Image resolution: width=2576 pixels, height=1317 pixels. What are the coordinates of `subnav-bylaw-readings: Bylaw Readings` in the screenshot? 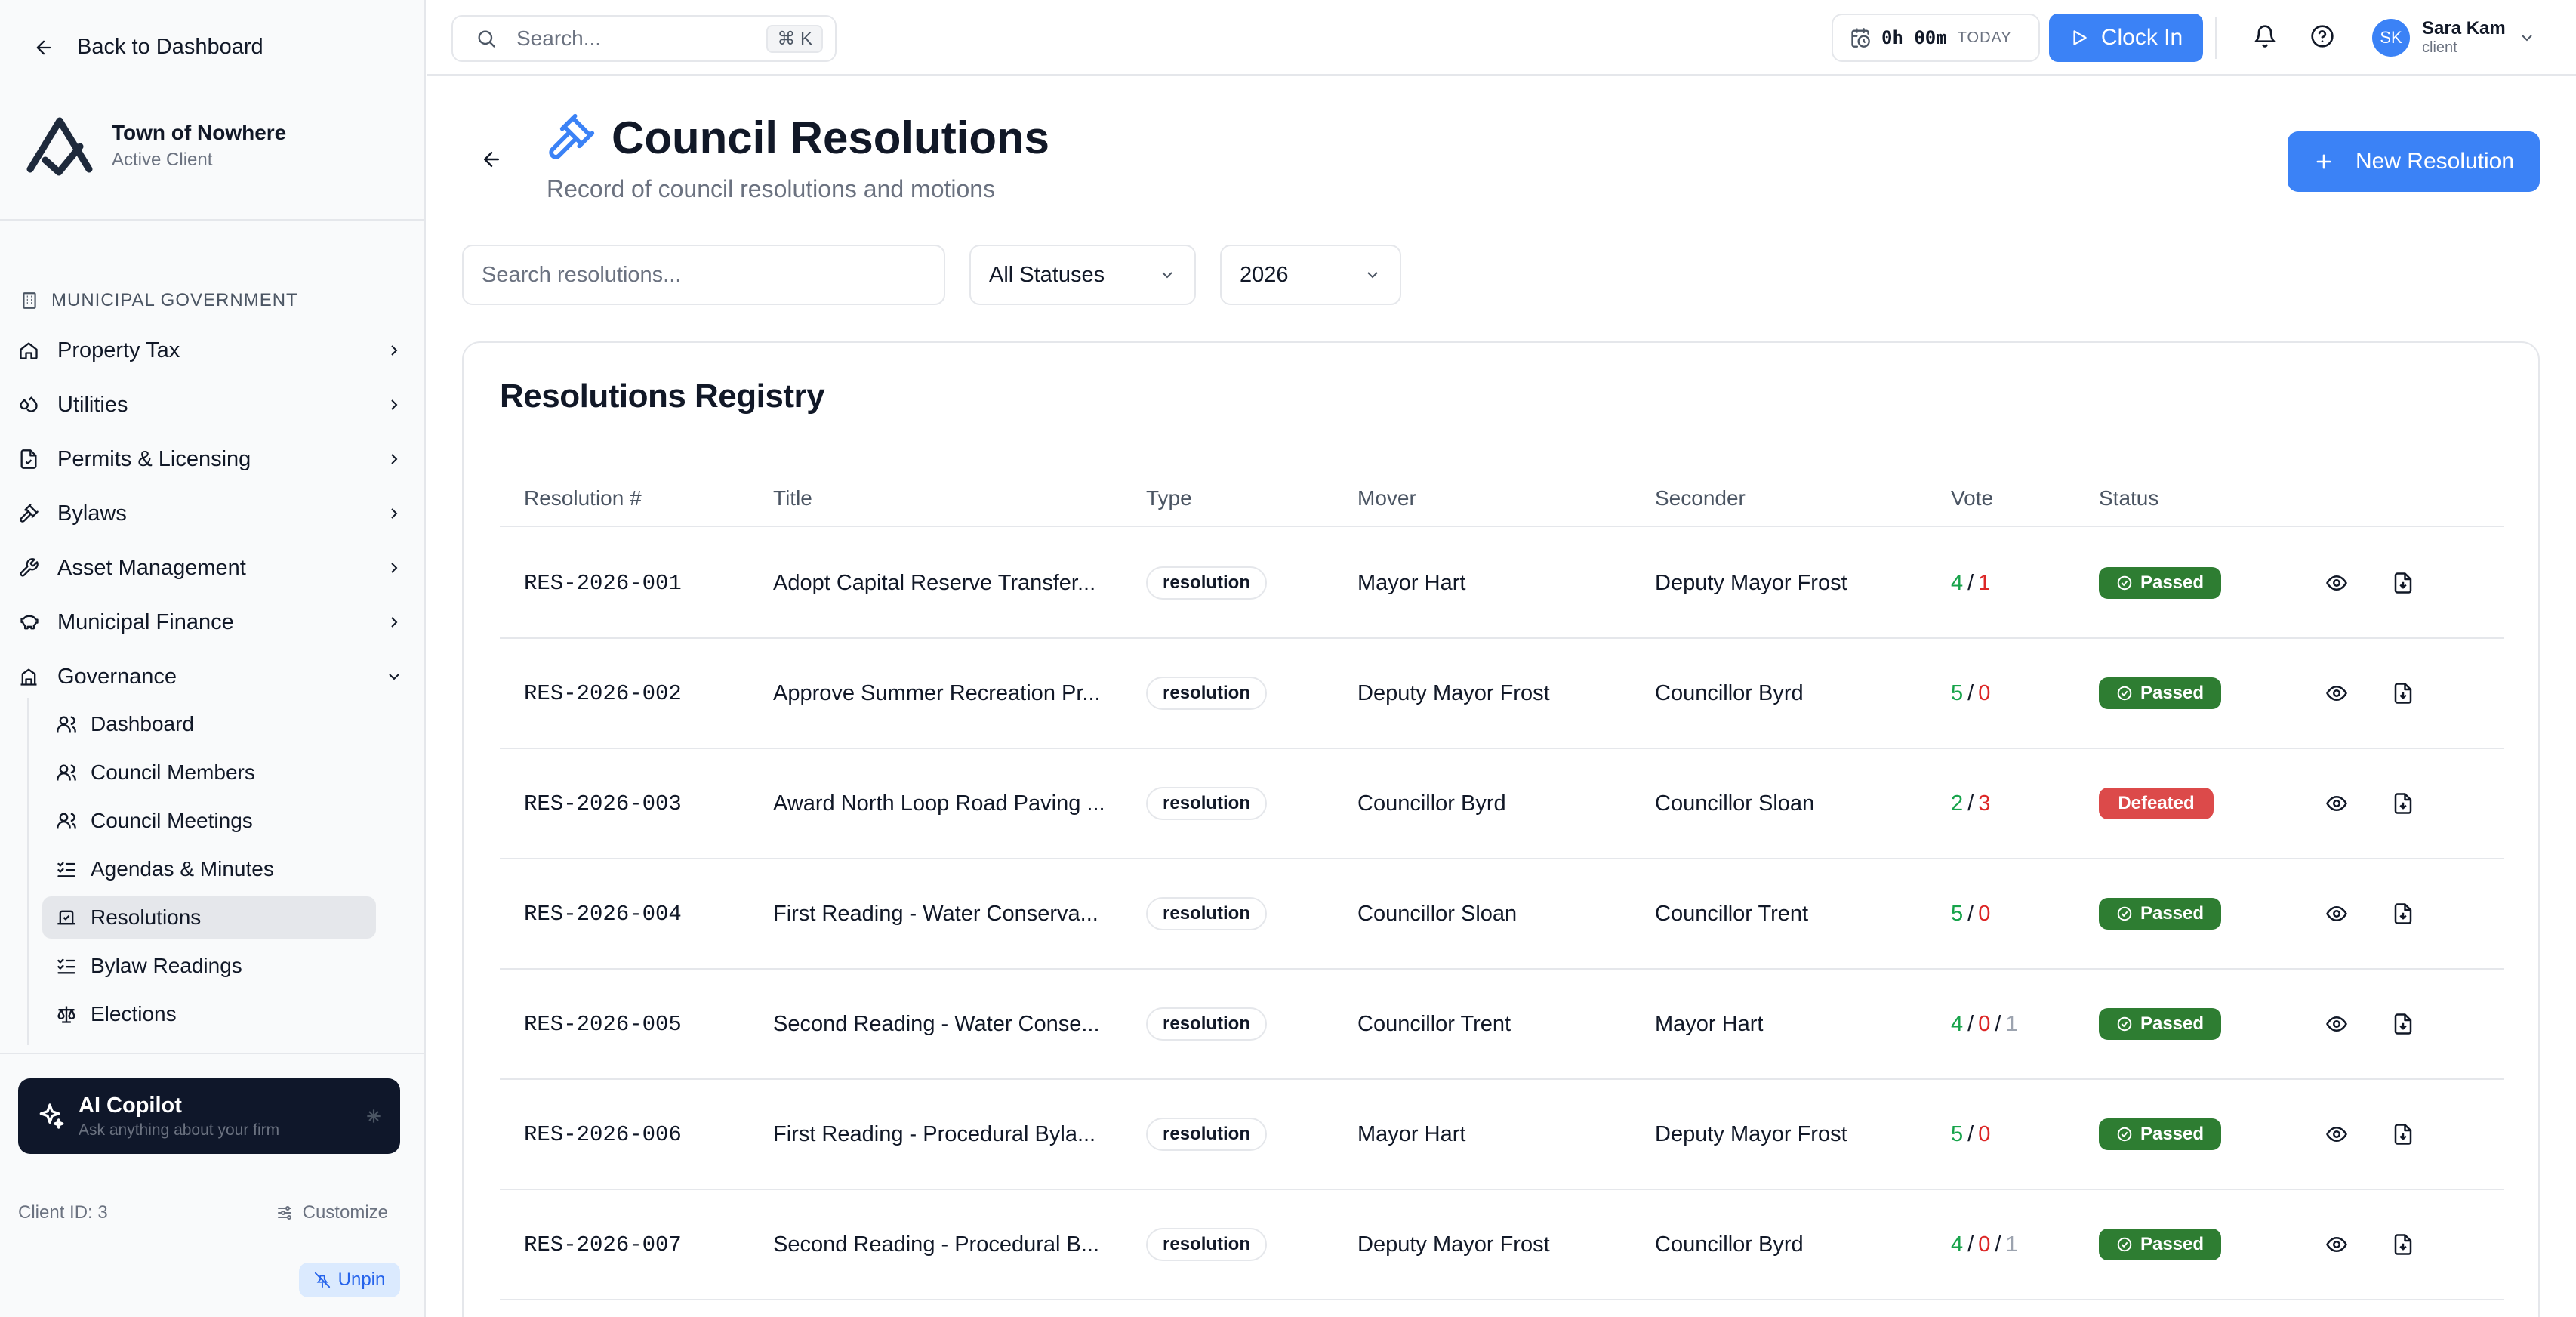 It's located at (209, 966).